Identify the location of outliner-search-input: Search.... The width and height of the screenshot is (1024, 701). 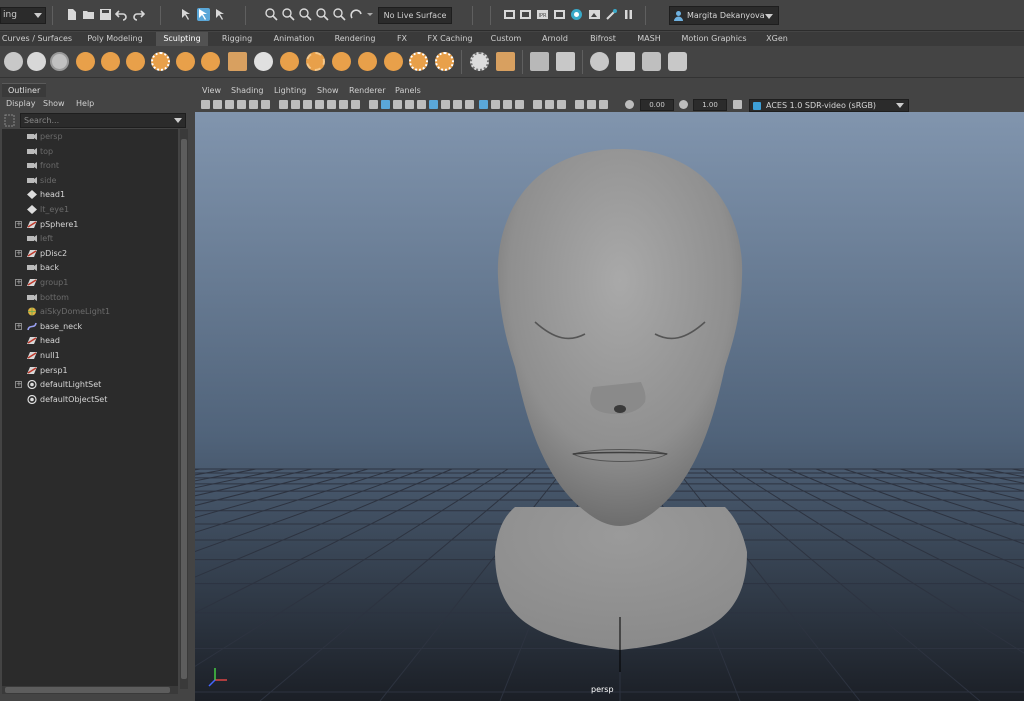
(103, 120).